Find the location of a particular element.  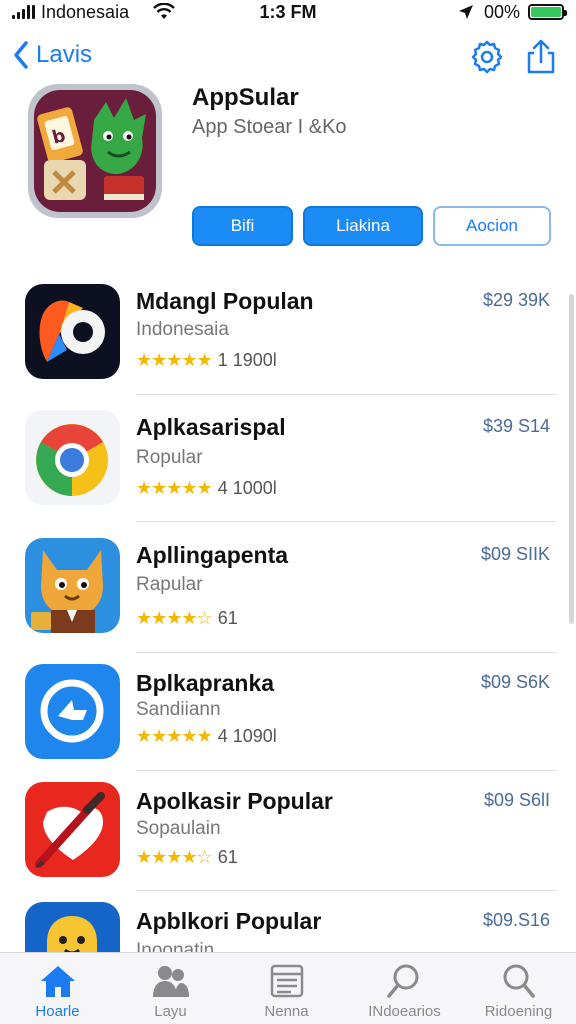

tab-home: Hoarle is located at coordinates (57, 988).